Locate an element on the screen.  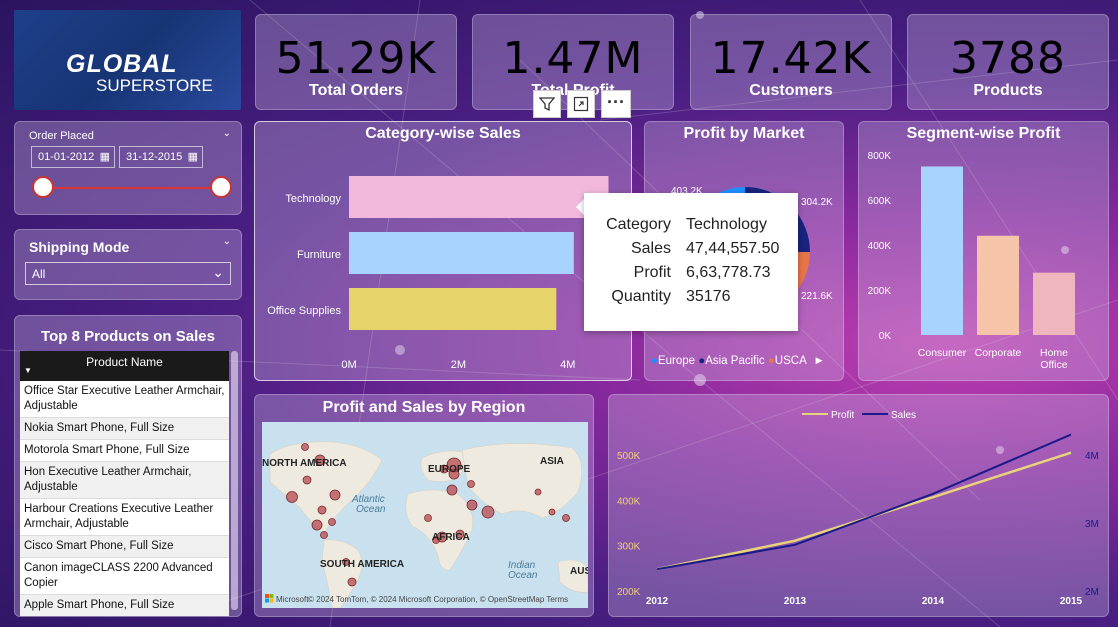
end-date-input: 31-12-2015 ▦ is located at coordinates (161, 157).